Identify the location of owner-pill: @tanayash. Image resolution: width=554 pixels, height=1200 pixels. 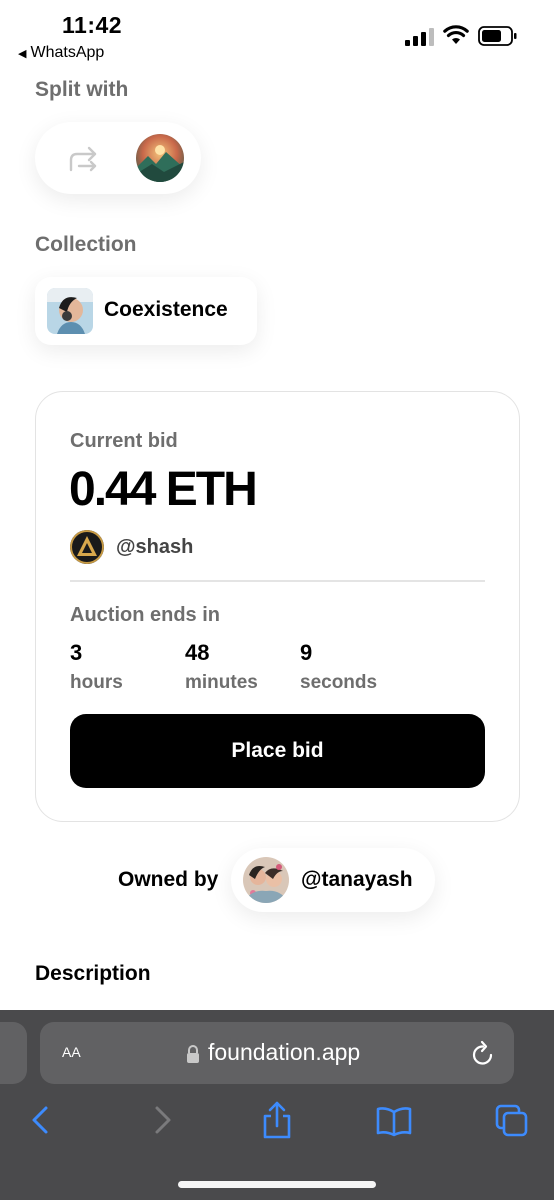
(333, 880).